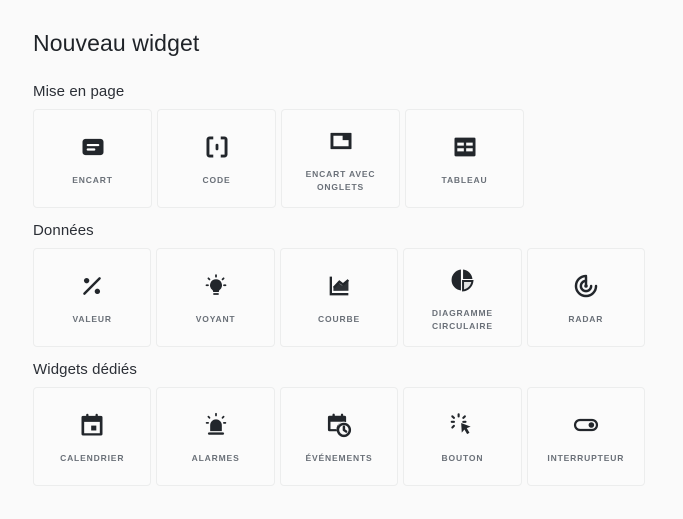 The width and height of the screenshot is (683, 519). I want to click on widget-card-radar: RADAR, so click(586, 297).